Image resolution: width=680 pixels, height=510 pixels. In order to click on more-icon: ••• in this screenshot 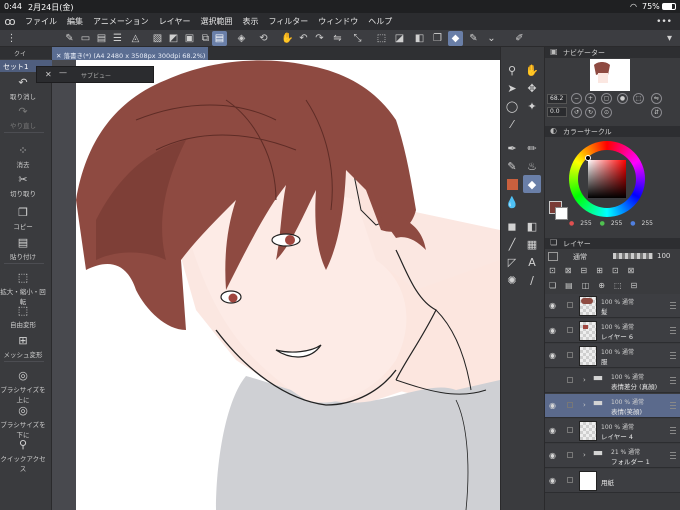, I will do `click(664, 22)`.